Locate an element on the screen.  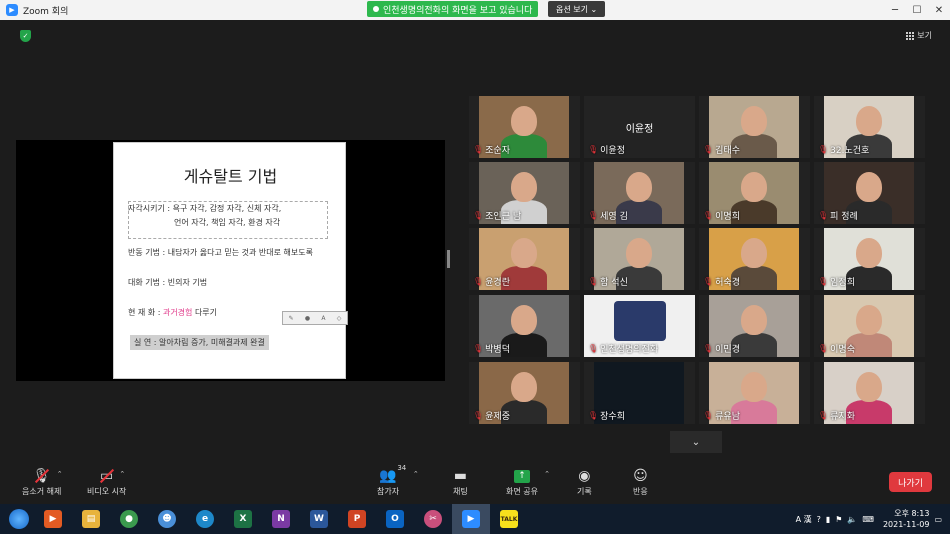
start-video-button: ▭⌃ 비디오 시작 is located at coordinates (106, 481).